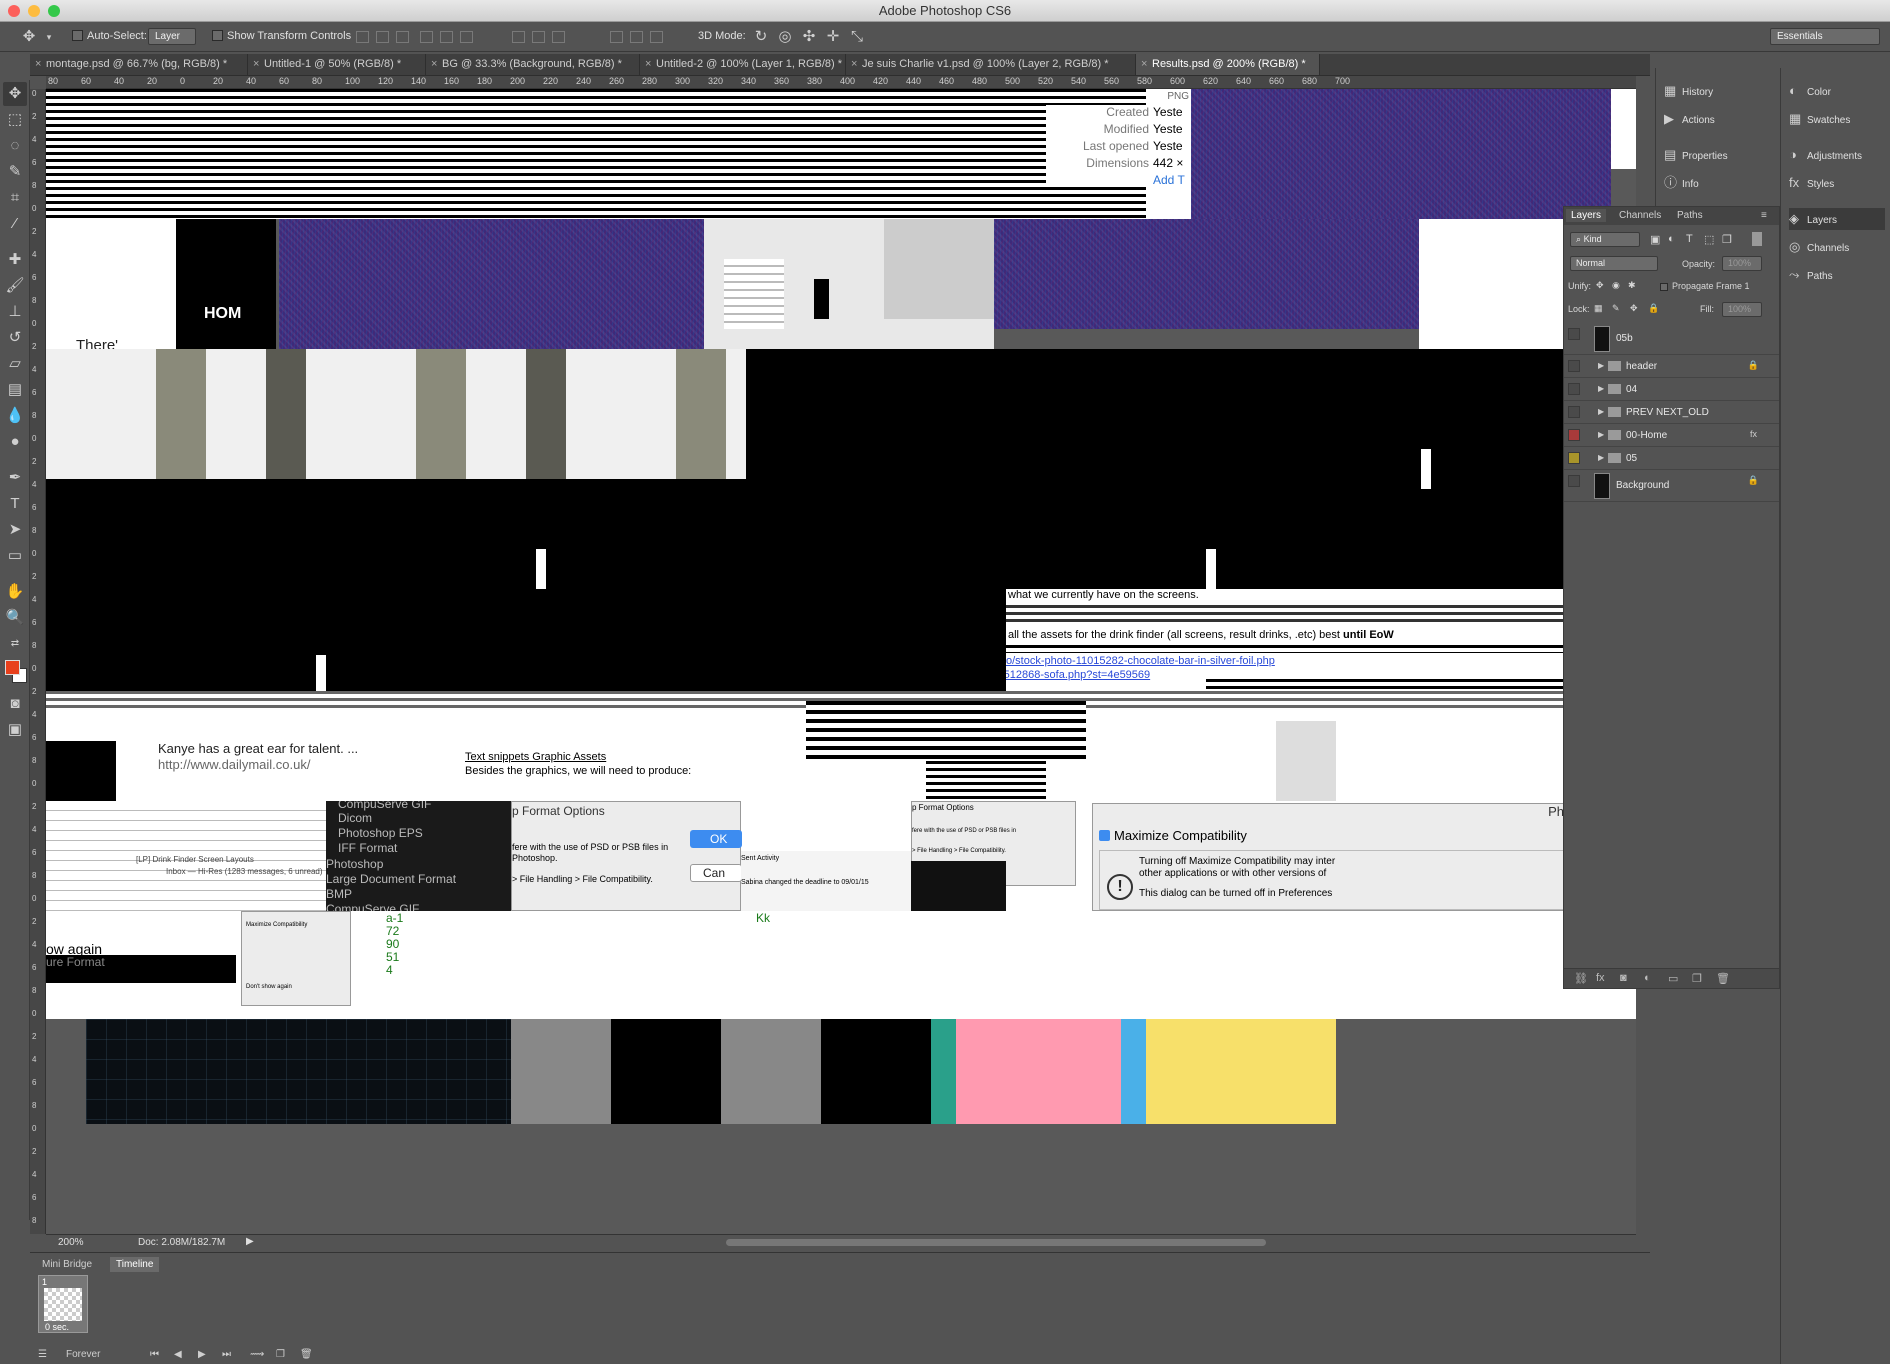  I want to click on new-group-icon: ▭, so click(1673, 978).